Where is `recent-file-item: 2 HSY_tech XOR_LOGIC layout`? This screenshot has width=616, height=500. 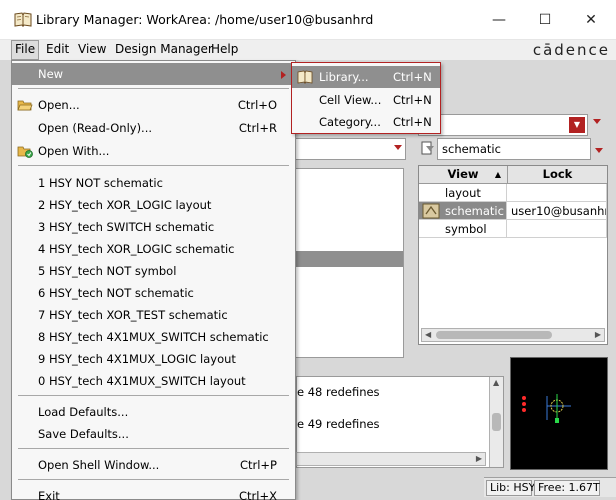
recent-file-item: 2 HSY_tech XOR_LOGIC layout is located at coordinates (153, 205).